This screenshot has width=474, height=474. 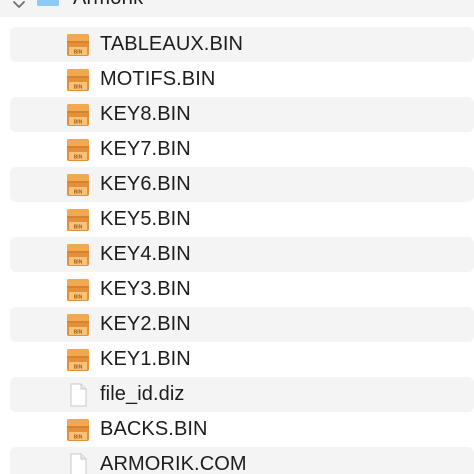 I want to click on chevron-down-icon, so click(x=19, y=6).